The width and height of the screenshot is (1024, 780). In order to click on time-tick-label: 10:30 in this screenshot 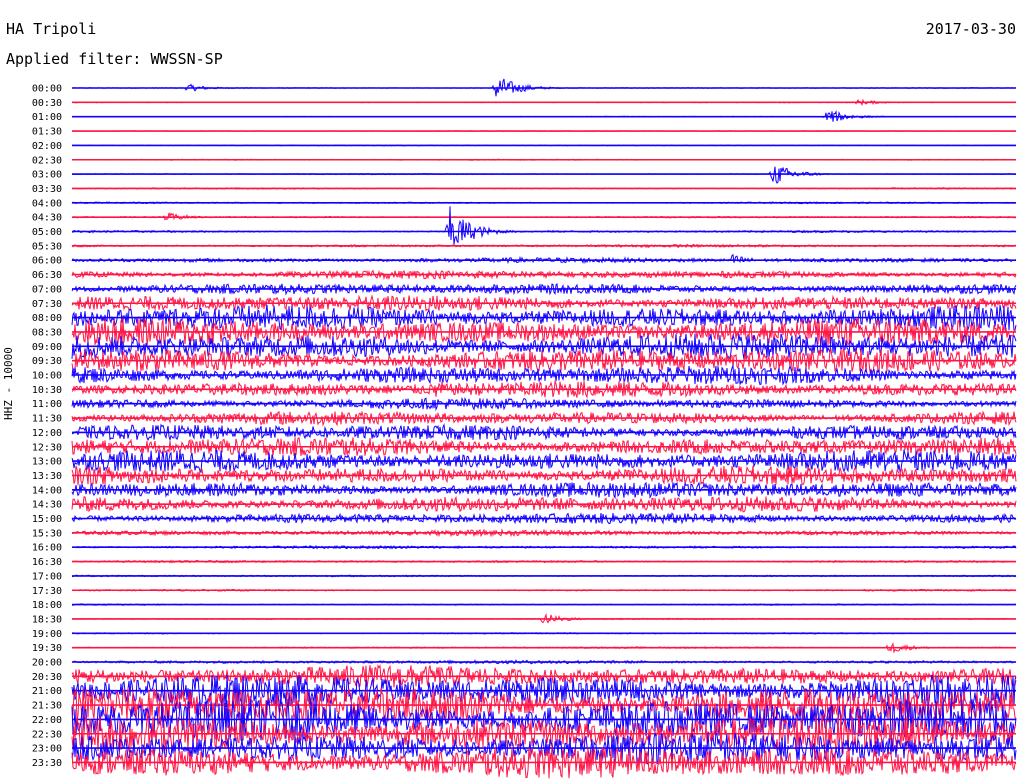, I will do `click(47, 390)`.